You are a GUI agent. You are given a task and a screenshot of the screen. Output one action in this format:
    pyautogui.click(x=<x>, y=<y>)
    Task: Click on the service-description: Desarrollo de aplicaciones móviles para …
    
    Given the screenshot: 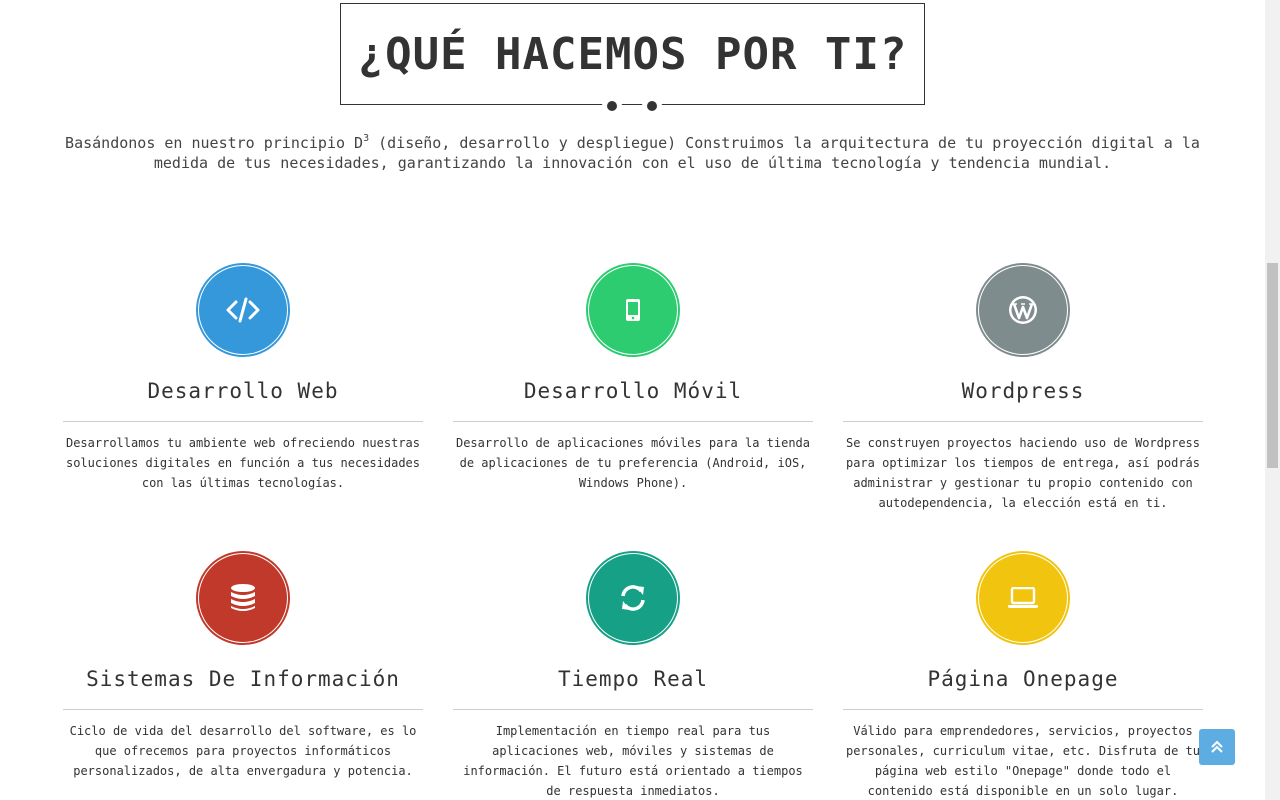 What is the action you would take?
    pyautogui.click(x=632, y=463)
    